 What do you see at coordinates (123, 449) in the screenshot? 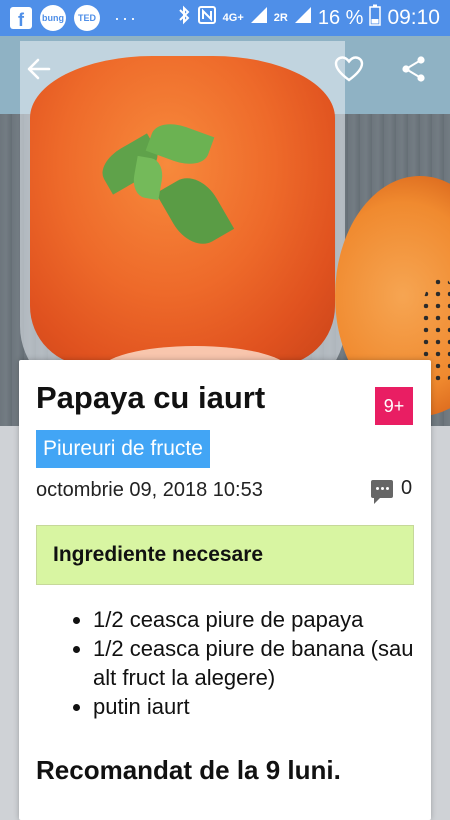
I see `category-chip: Piureuri de fructe` at bounding box center [123, 449].